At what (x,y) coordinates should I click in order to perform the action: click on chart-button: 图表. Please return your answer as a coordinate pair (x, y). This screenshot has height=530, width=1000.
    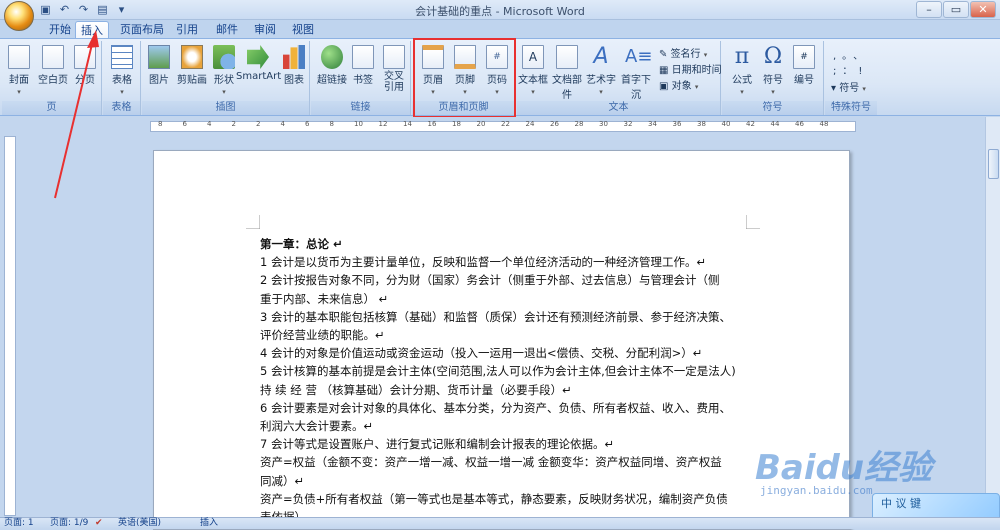
    Looking at the image, I should click on (294, 64).